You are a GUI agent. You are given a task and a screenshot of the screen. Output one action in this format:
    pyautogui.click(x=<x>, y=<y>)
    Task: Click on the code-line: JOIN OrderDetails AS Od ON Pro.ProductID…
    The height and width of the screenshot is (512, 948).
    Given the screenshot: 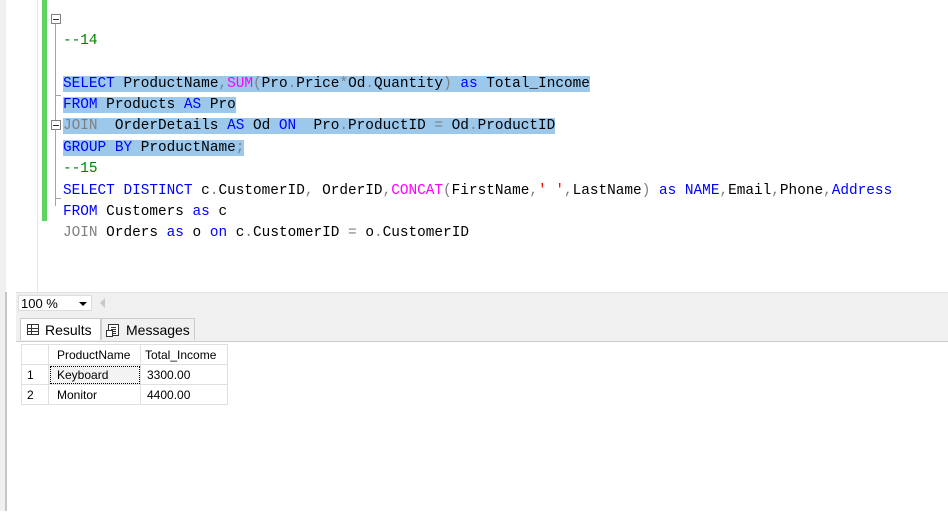 What is the action you would take?
    pyautogui.click(x=477, y=126)
    